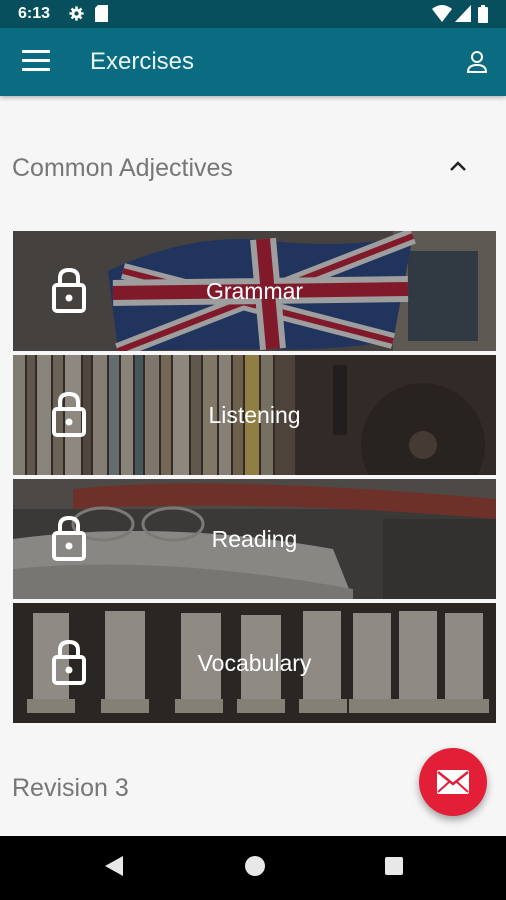  I want to click on recents-icon, so click(394, 866).